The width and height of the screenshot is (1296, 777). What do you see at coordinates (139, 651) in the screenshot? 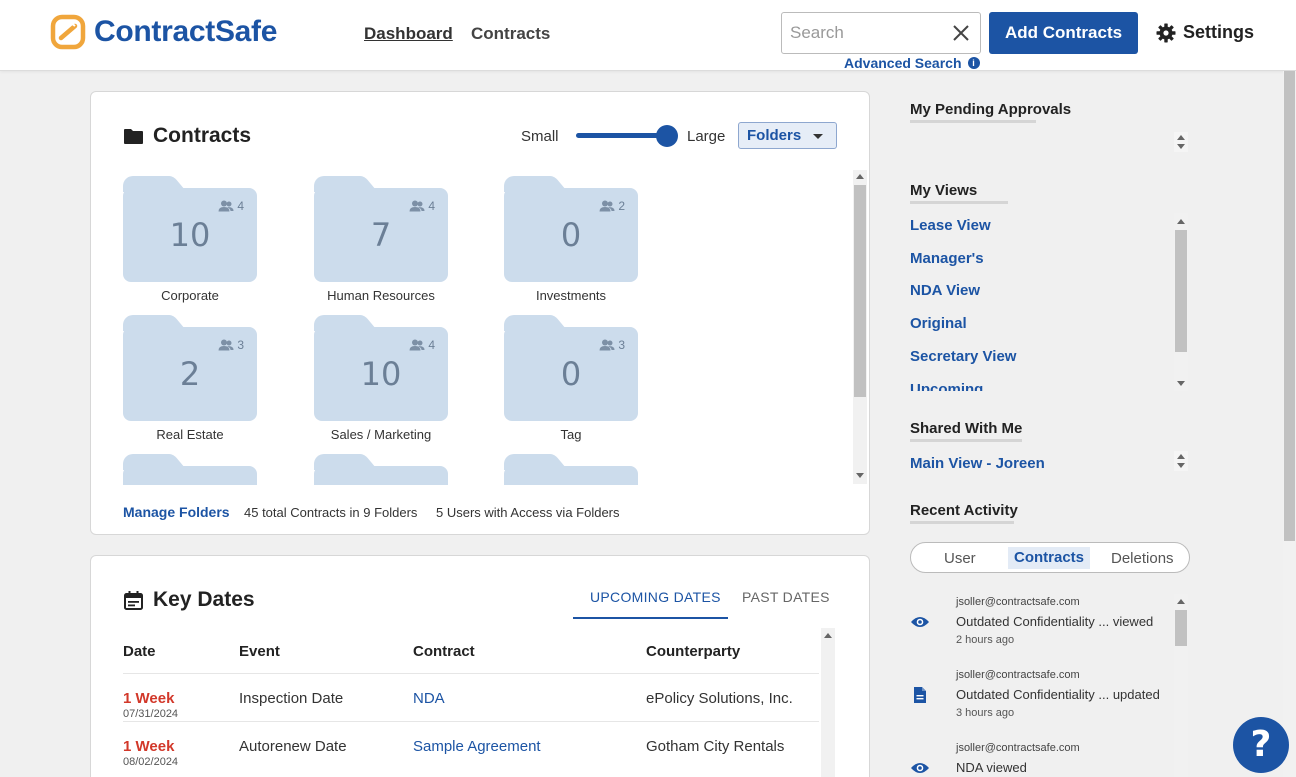
I see `column-header-date: Date` at bounding box center [139, 651].